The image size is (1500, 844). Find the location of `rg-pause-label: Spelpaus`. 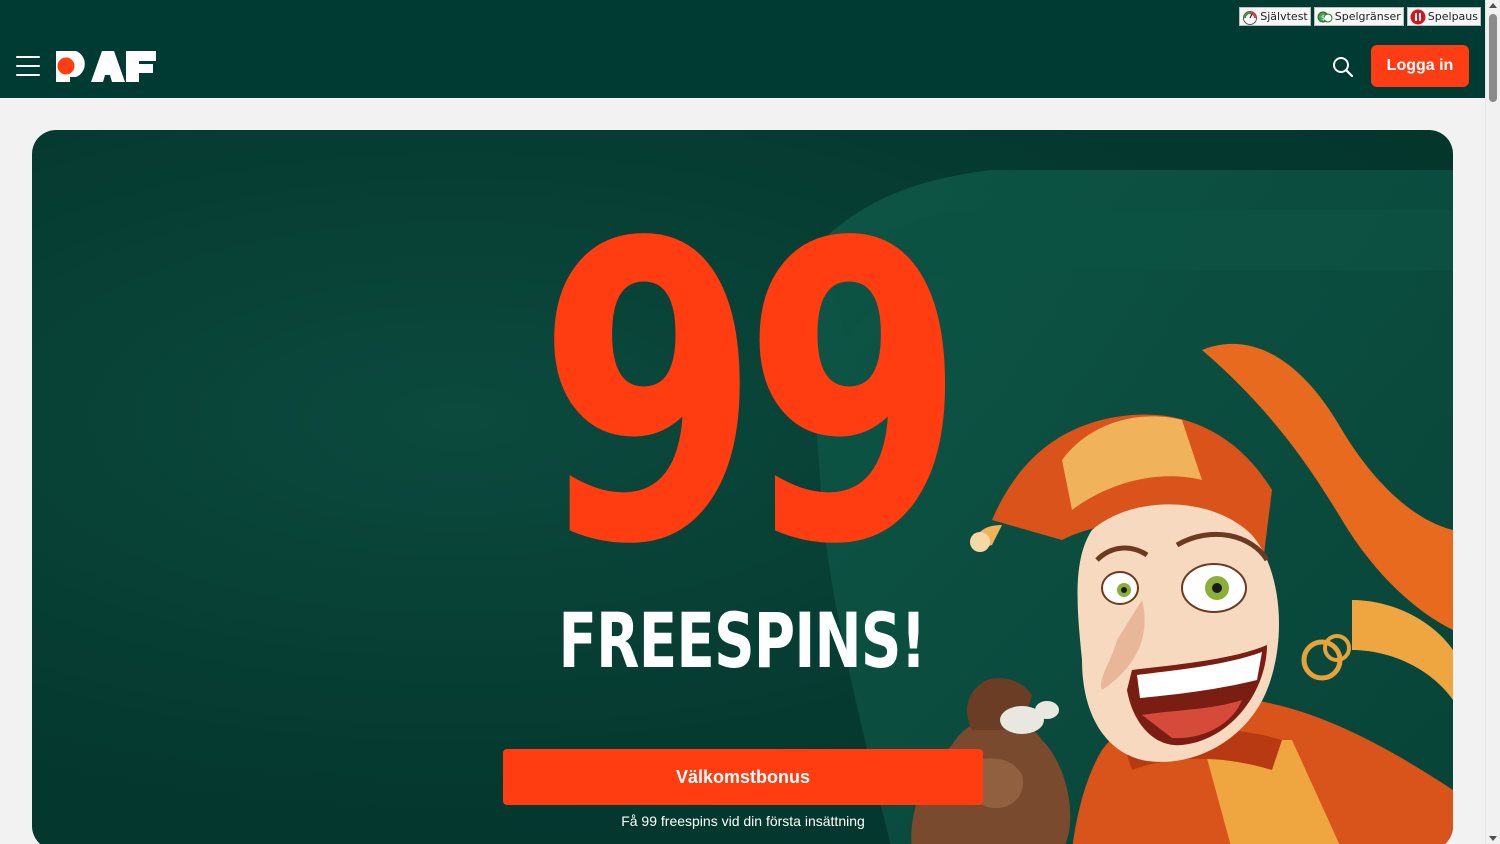

rg-pause-label: Spelpaus is located at coordinates (1452, 16).